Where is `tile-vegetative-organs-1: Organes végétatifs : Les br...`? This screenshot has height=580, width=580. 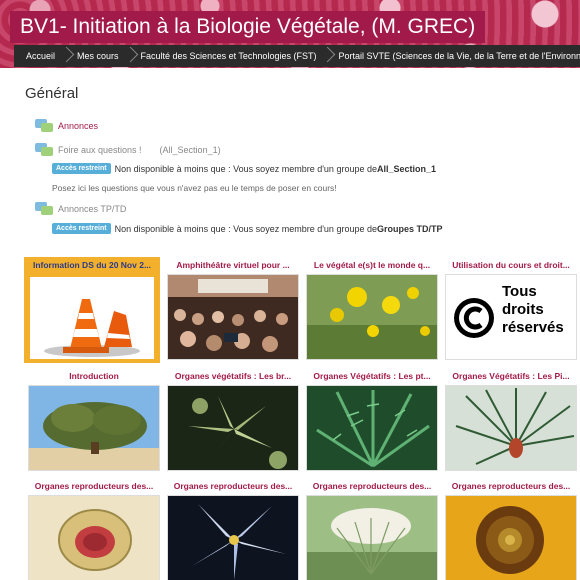 tile-vegetative-organs-1: Organes végétatifs : Les br... is located at coordinates (233, 421).